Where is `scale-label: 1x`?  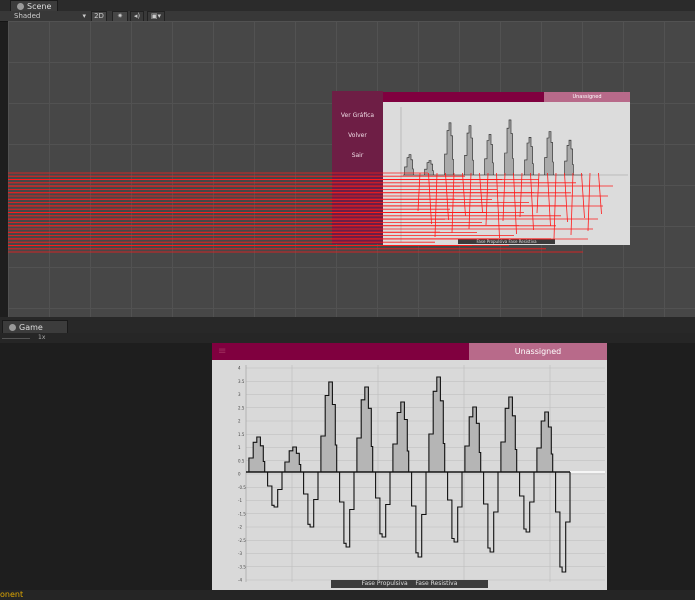
scale-label: 1x is located at coordinates (42, 337).